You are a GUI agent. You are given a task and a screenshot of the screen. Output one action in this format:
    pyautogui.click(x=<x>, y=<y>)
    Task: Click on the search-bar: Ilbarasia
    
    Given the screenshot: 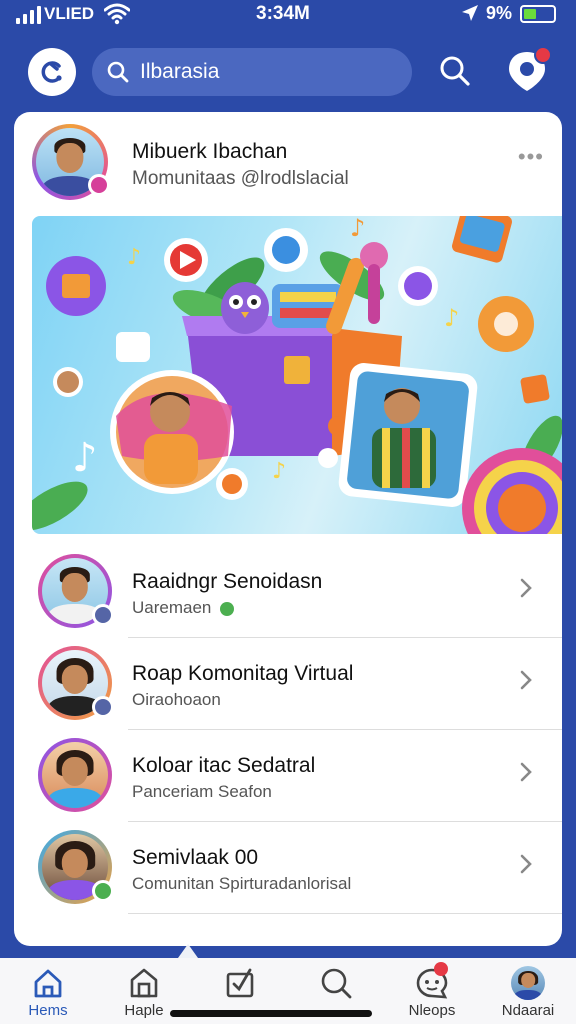 What is the action you would take?
    pyautogui.click(x=252, y=72)
    